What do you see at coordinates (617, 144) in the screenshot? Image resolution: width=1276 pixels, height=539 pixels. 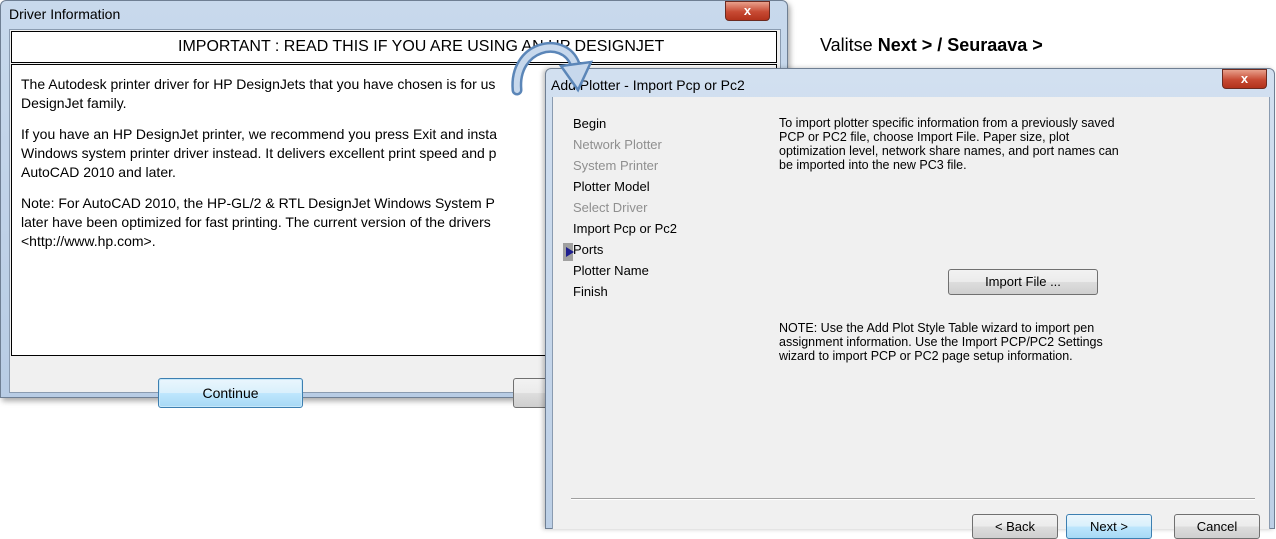 I see `step-network-plotter: Network Plotter` at bounding box center [617, 144].